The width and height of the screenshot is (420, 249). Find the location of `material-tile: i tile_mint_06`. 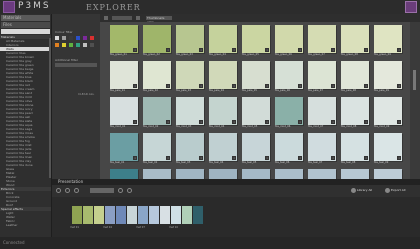

material-tile: i tile_mint_06 is located at coordinates (289, 112).